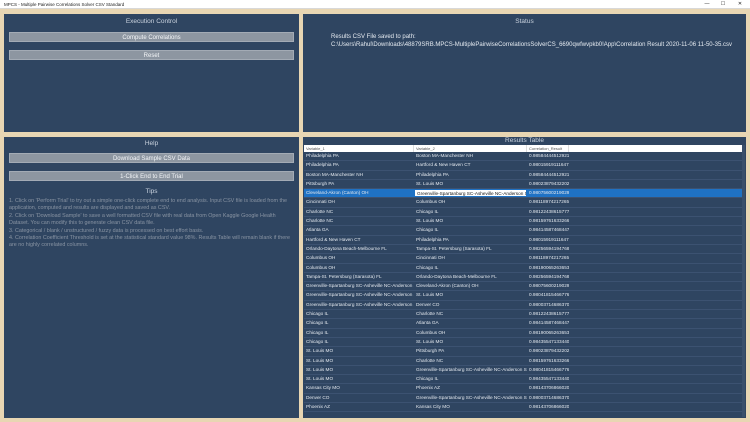  I want to click on column-header-variable-2: Variable_2, so click(470, 148).